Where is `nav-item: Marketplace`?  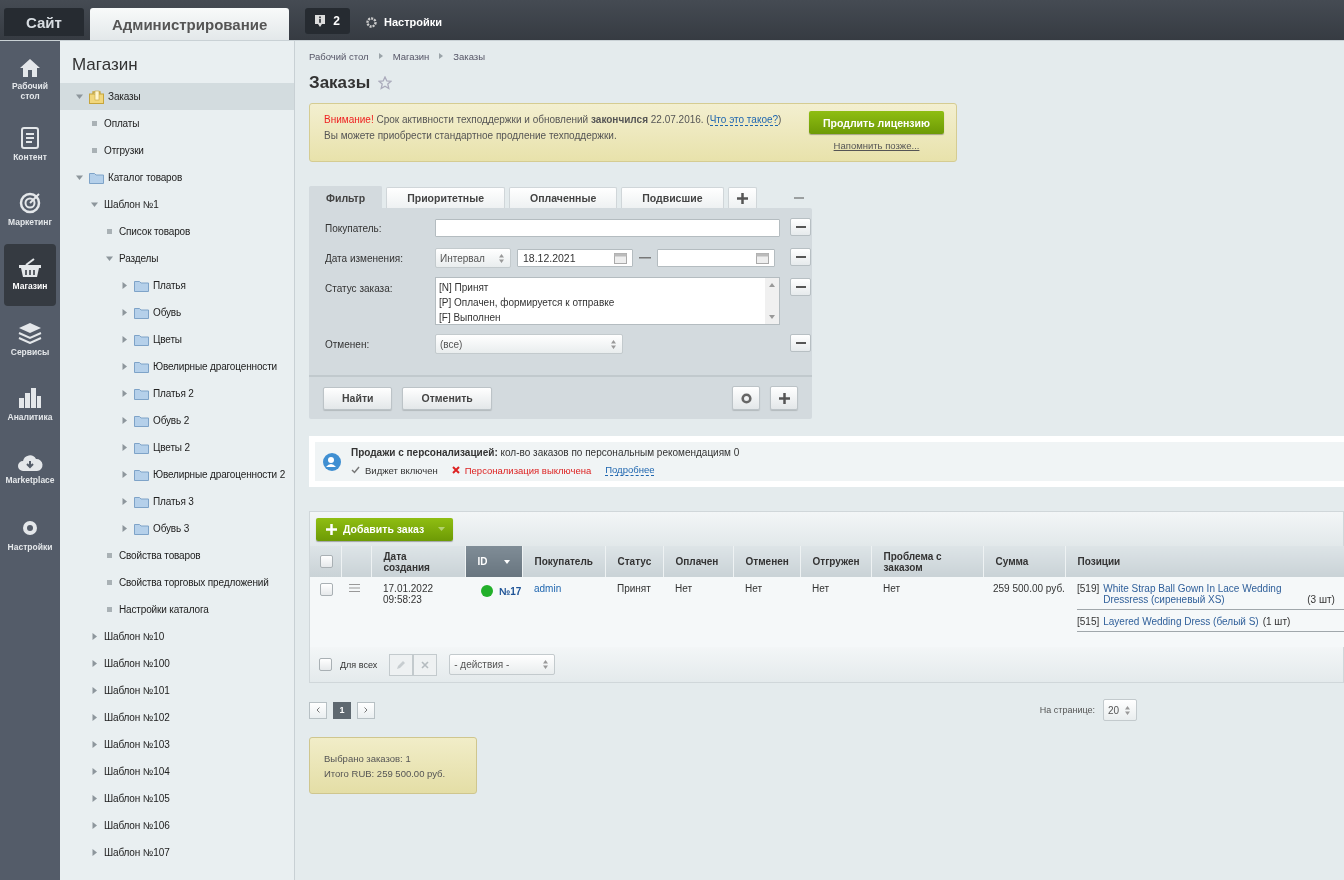 nav-item: Marketplace is located at coordinates (30, 470).